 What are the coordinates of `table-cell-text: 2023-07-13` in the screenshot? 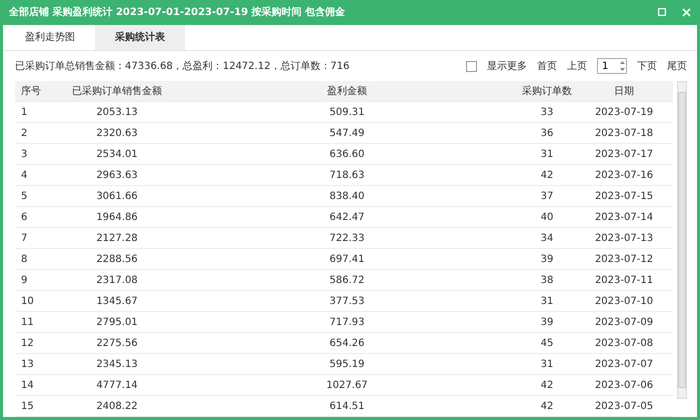 It's located at (624, 238).